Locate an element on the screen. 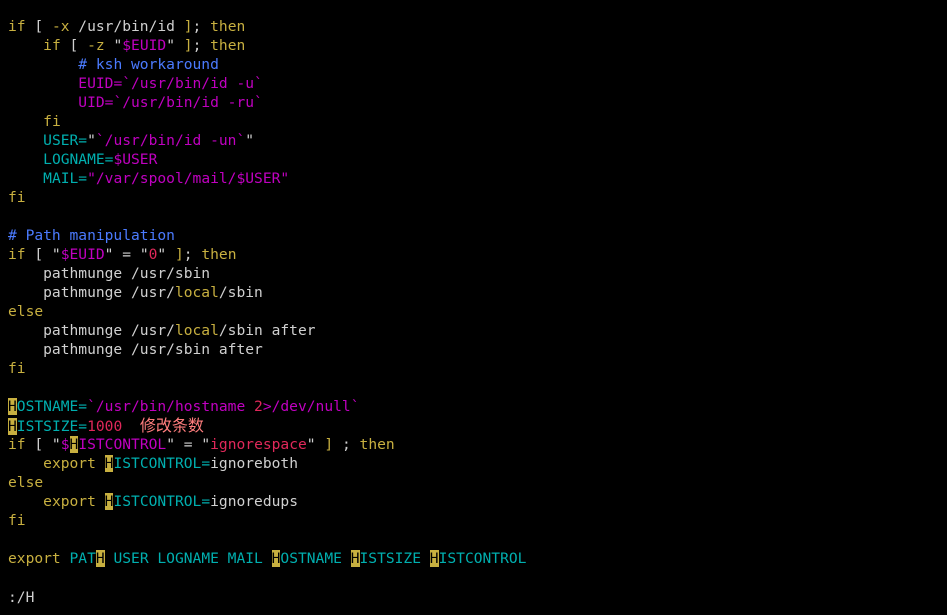 The height and width of the screenshot is (615, 947). code-token: # Path manipulation is located at coordinates (91, 235).